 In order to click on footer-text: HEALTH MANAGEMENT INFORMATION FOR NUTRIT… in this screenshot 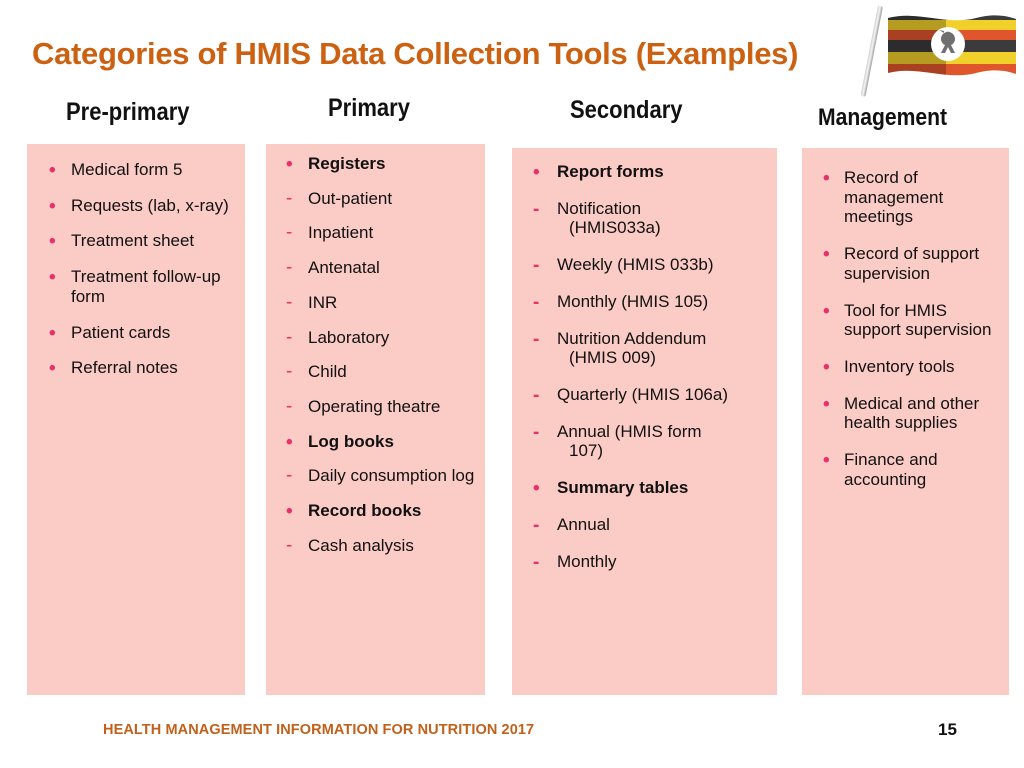, I will do `click(319, 730)`.